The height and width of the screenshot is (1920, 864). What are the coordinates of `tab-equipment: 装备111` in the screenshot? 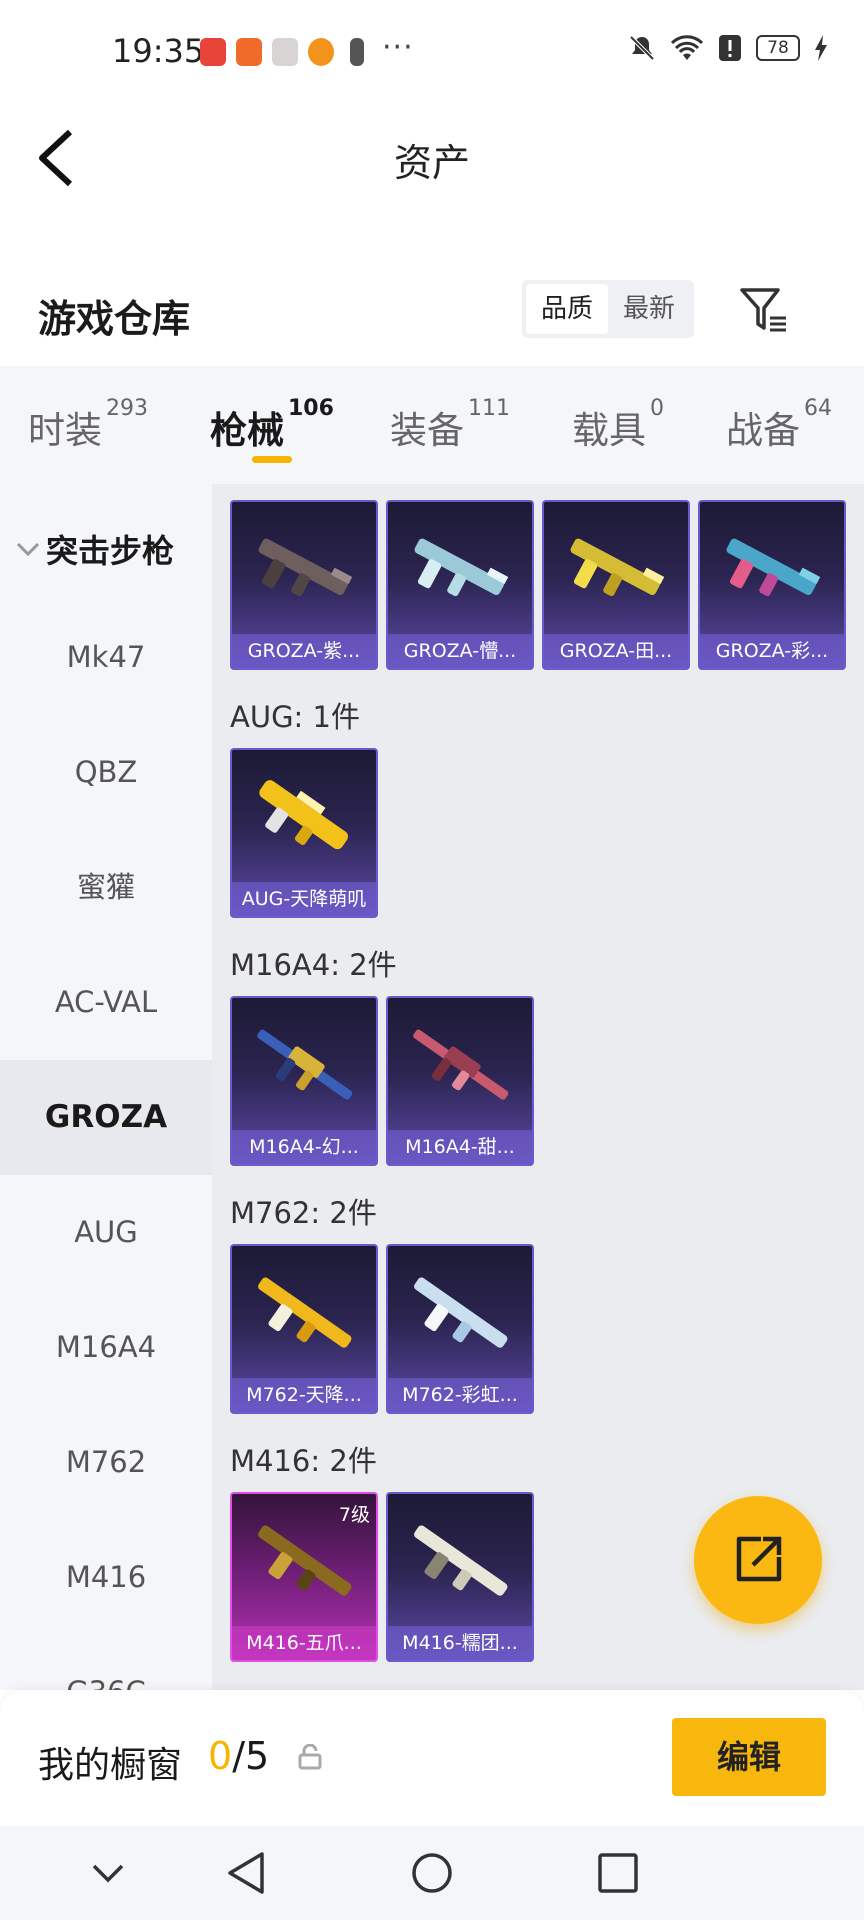 It's located at (450, 425).